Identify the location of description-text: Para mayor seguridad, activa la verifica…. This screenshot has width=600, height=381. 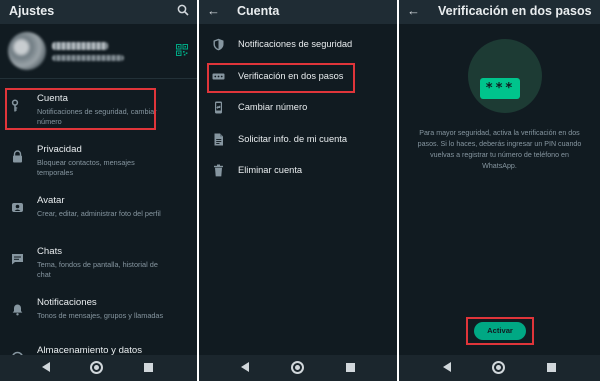
(499, 149).